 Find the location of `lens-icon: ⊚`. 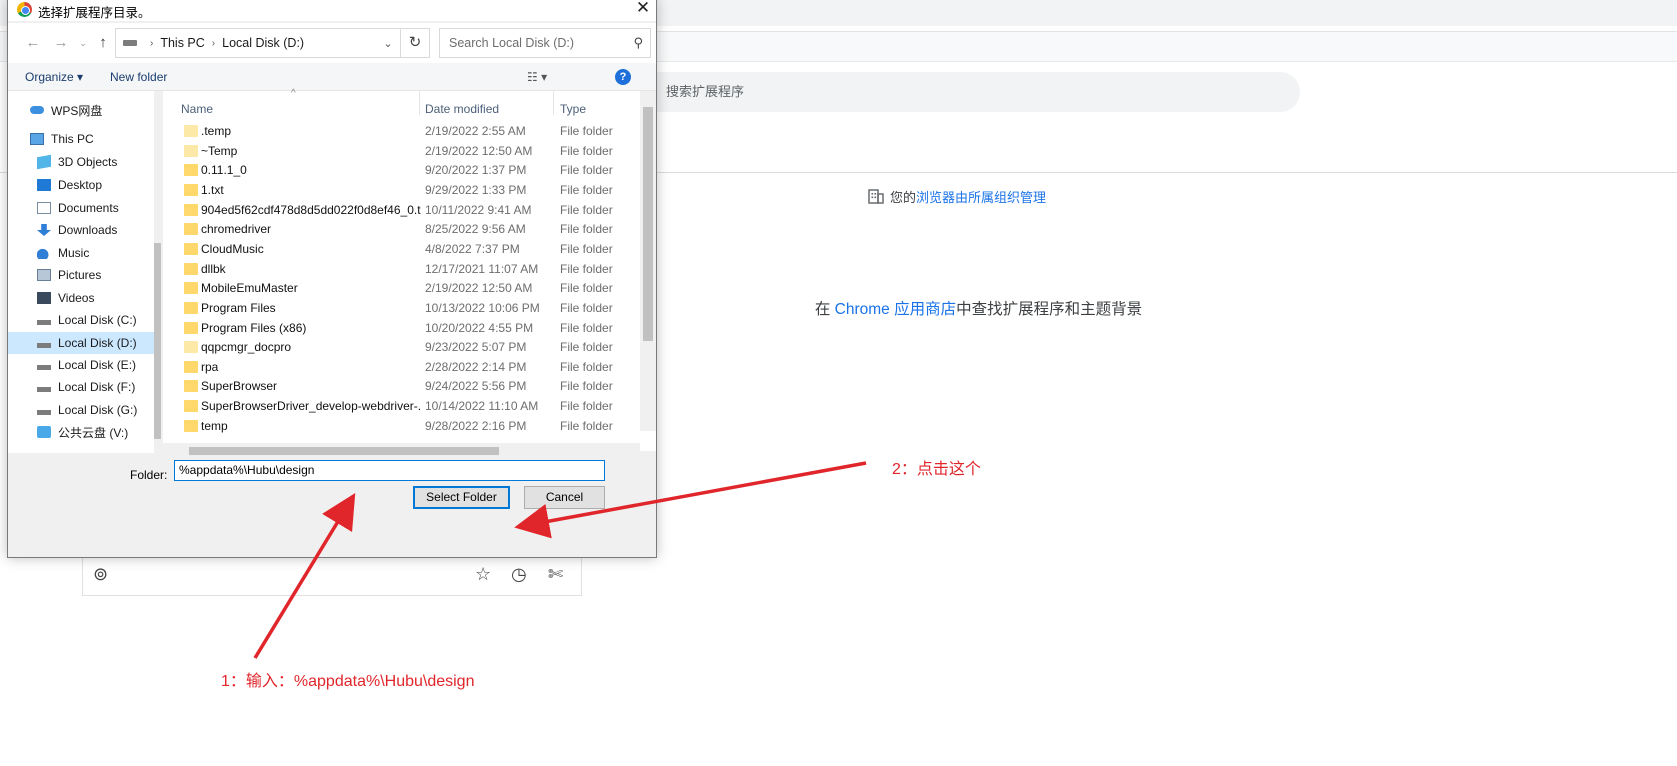

lens-icon: ⊚ is located at coordinates (100, 574).